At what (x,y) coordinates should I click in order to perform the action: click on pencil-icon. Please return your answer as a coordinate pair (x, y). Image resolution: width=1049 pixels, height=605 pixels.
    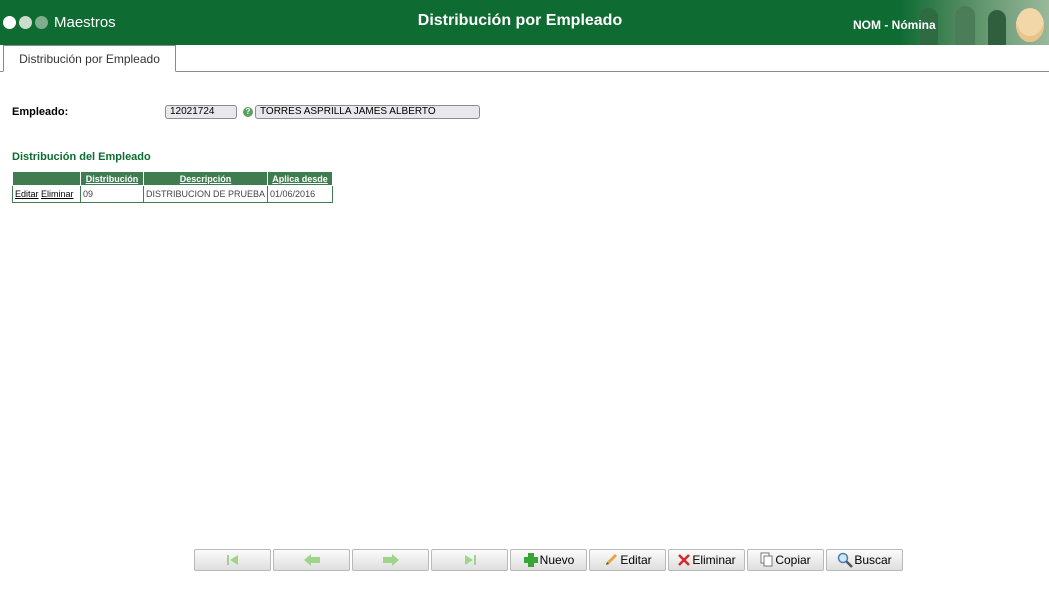
    Looking at the image, I should click on (612, 559).